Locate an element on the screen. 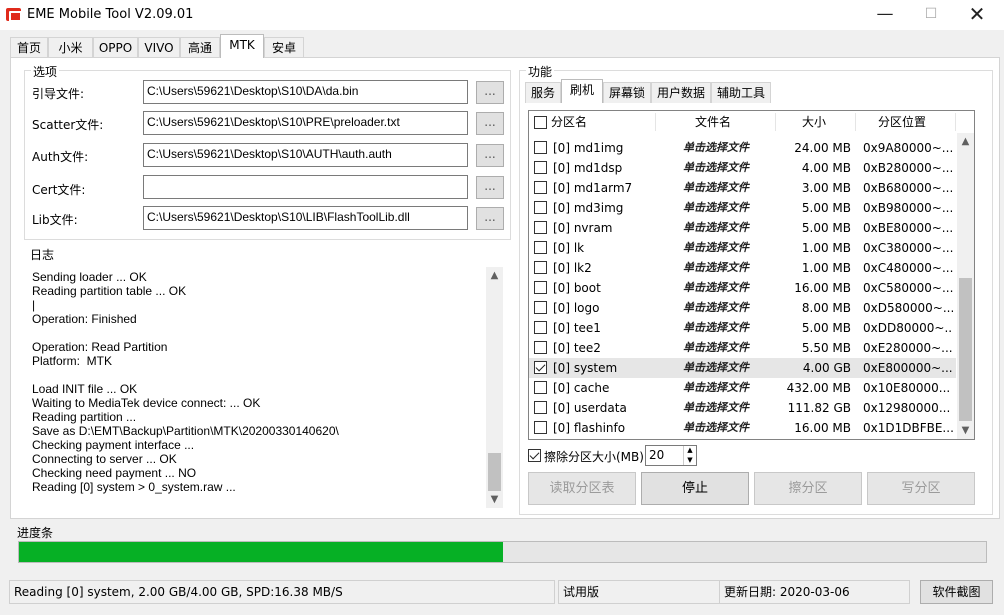 This screenshot has height=615, width=1004. scroll-down-icon: ▼ is located at coordinates (494, 499).